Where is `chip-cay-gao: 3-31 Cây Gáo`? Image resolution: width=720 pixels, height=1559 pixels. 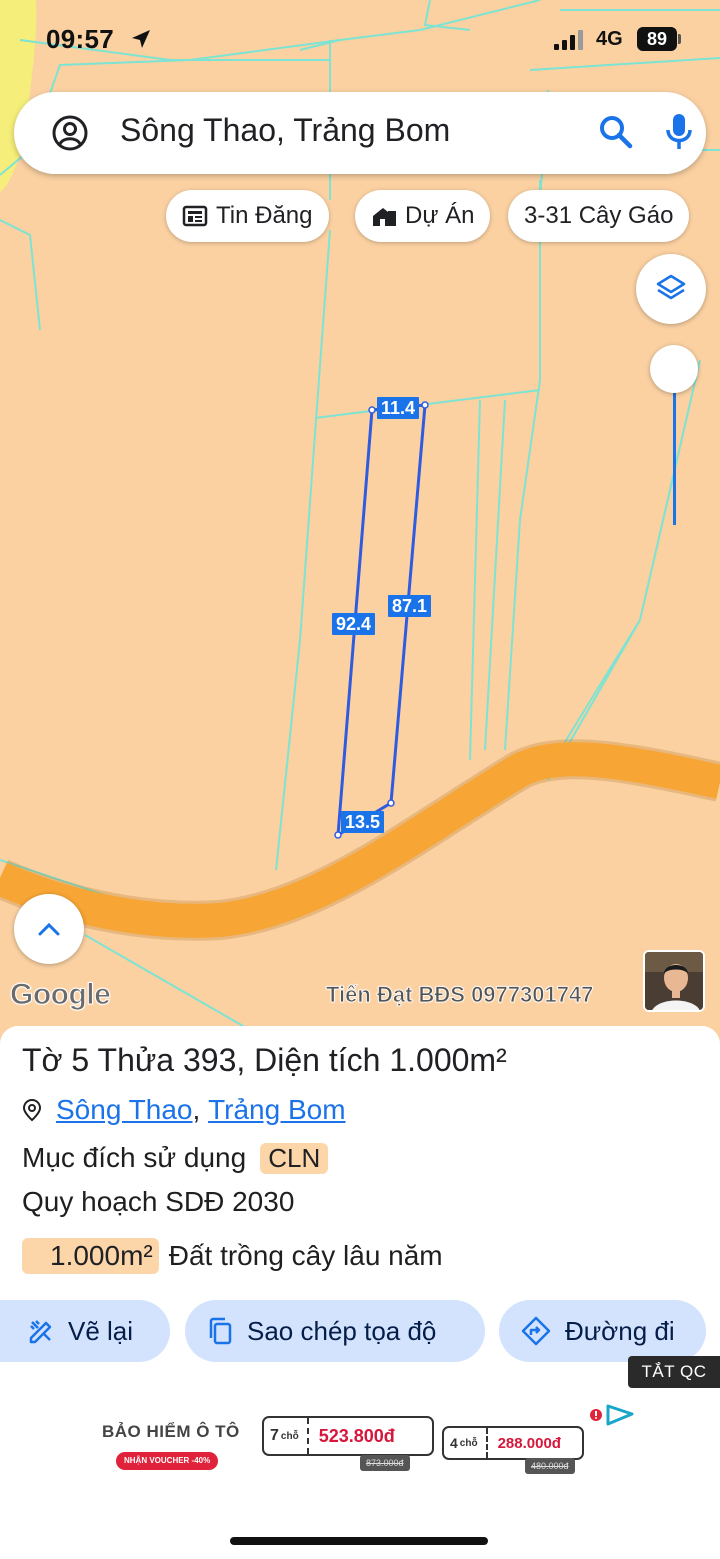
chip-cay-gao: 3-31 Cây Gáo is located at coordinates (599, 216).